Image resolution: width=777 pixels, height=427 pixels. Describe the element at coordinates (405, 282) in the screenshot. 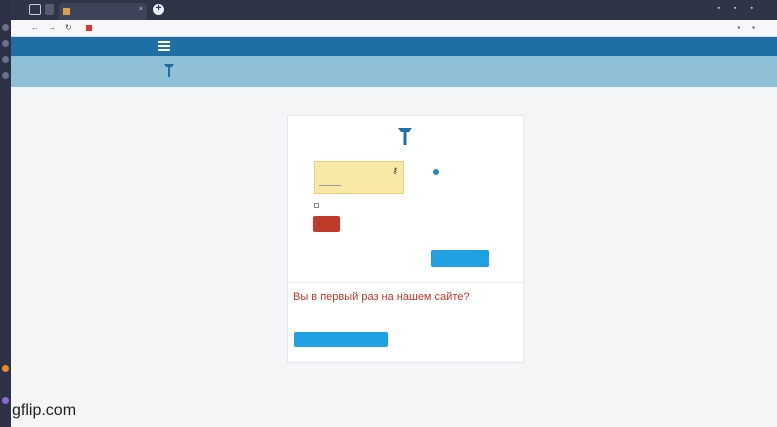

I see `divider` at that location.